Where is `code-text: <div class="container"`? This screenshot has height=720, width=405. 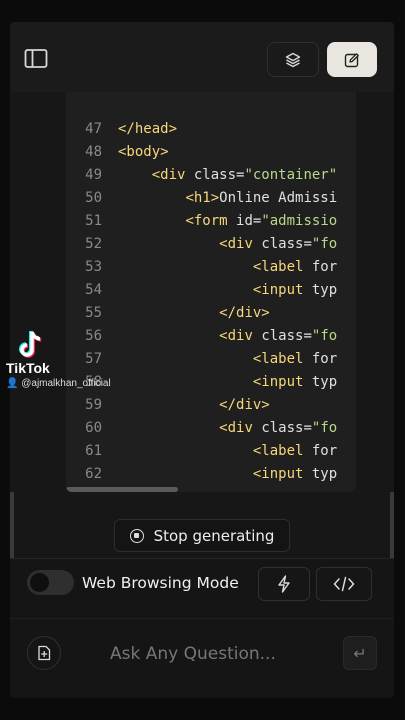
code-text: <div class="container" is located at coordinates (227, 175).